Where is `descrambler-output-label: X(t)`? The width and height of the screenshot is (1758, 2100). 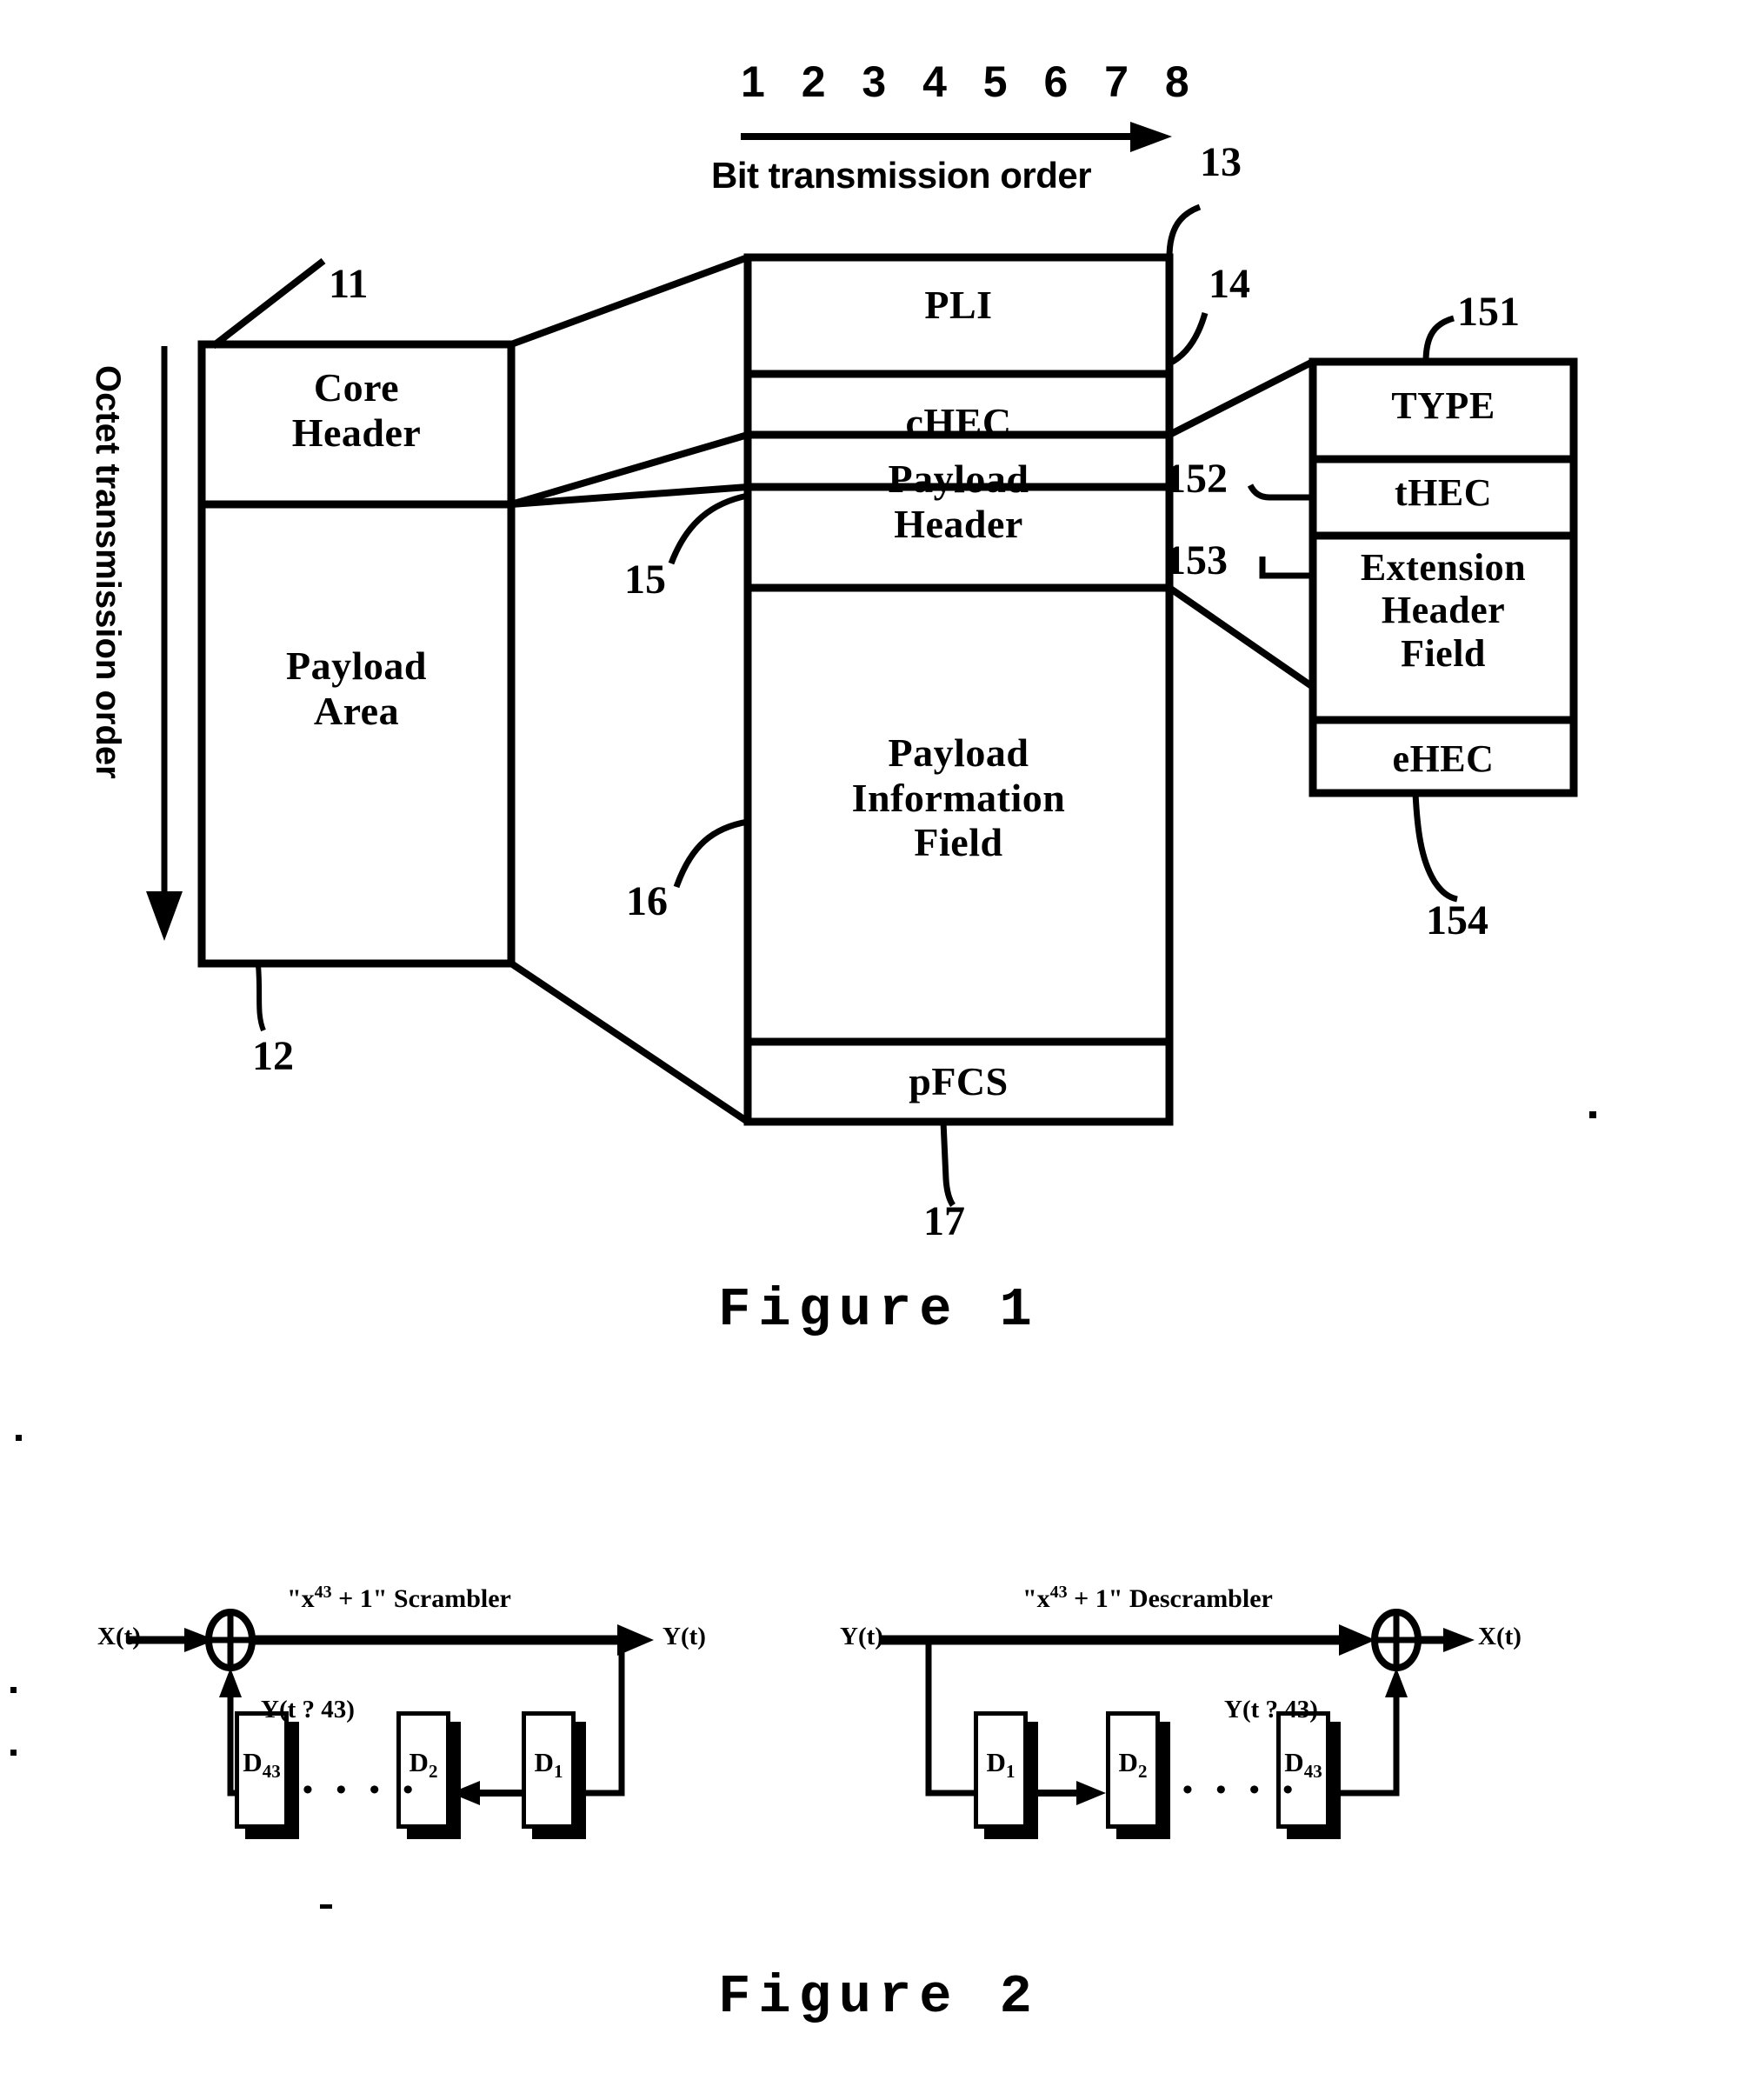 descrambler-output-label: X(t) is located at coordinates (1500, 1636).